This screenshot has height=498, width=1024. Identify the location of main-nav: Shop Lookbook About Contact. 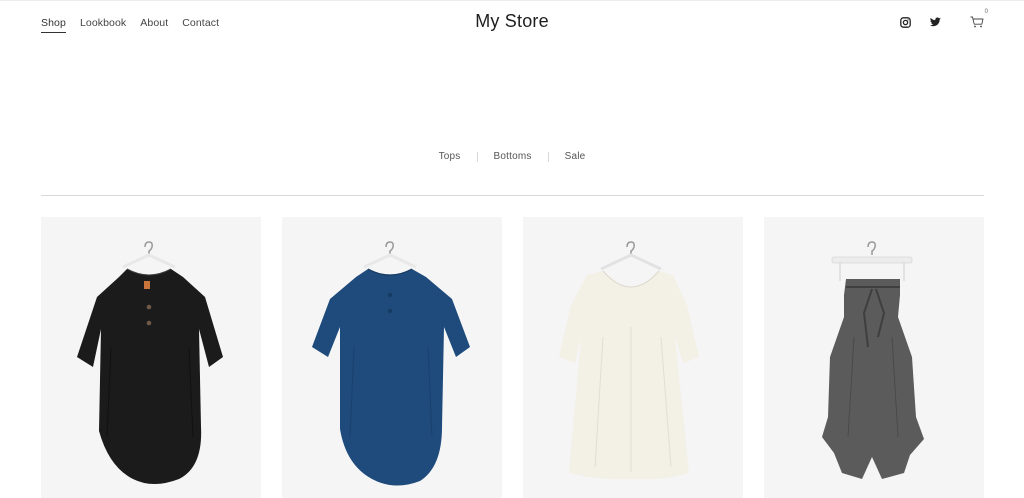
(130, 24).